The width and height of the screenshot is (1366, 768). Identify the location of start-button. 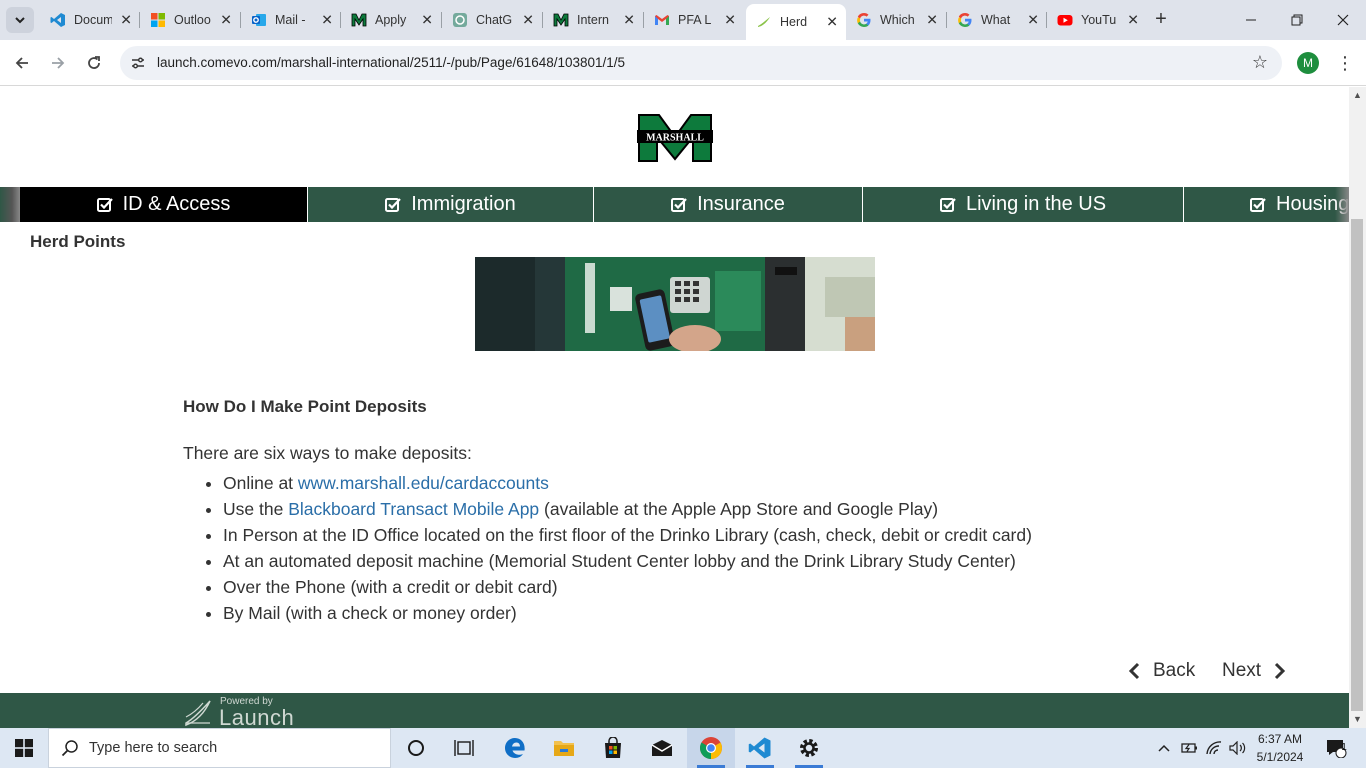
(24, 748).